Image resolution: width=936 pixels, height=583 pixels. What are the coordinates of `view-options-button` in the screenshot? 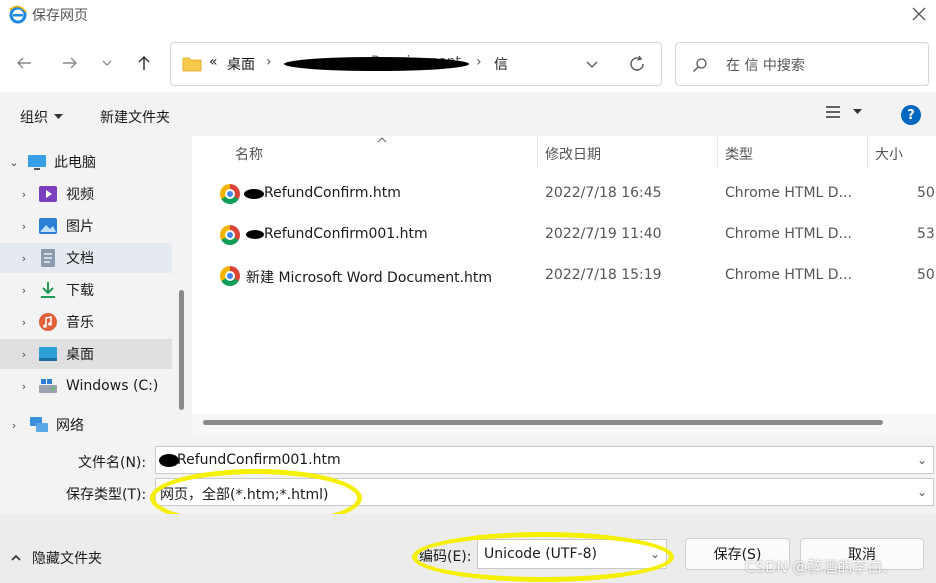 It's located at (843, 112).